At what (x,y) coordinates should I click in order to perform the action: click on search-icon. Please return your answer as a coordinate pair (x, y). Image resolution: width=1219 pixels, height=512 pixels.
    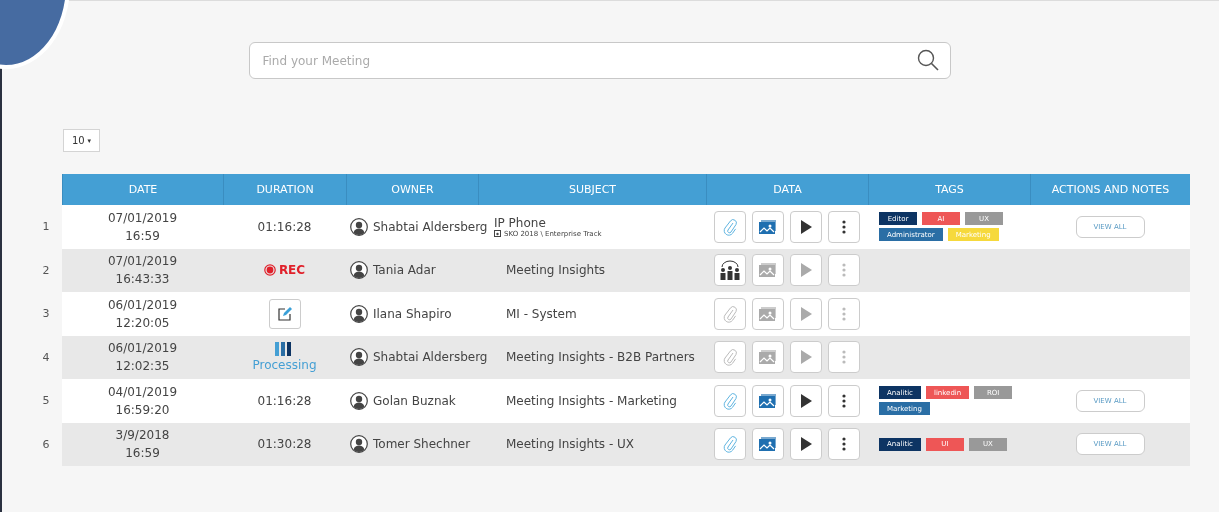
    Looking at the image, I should click on (927, 60).